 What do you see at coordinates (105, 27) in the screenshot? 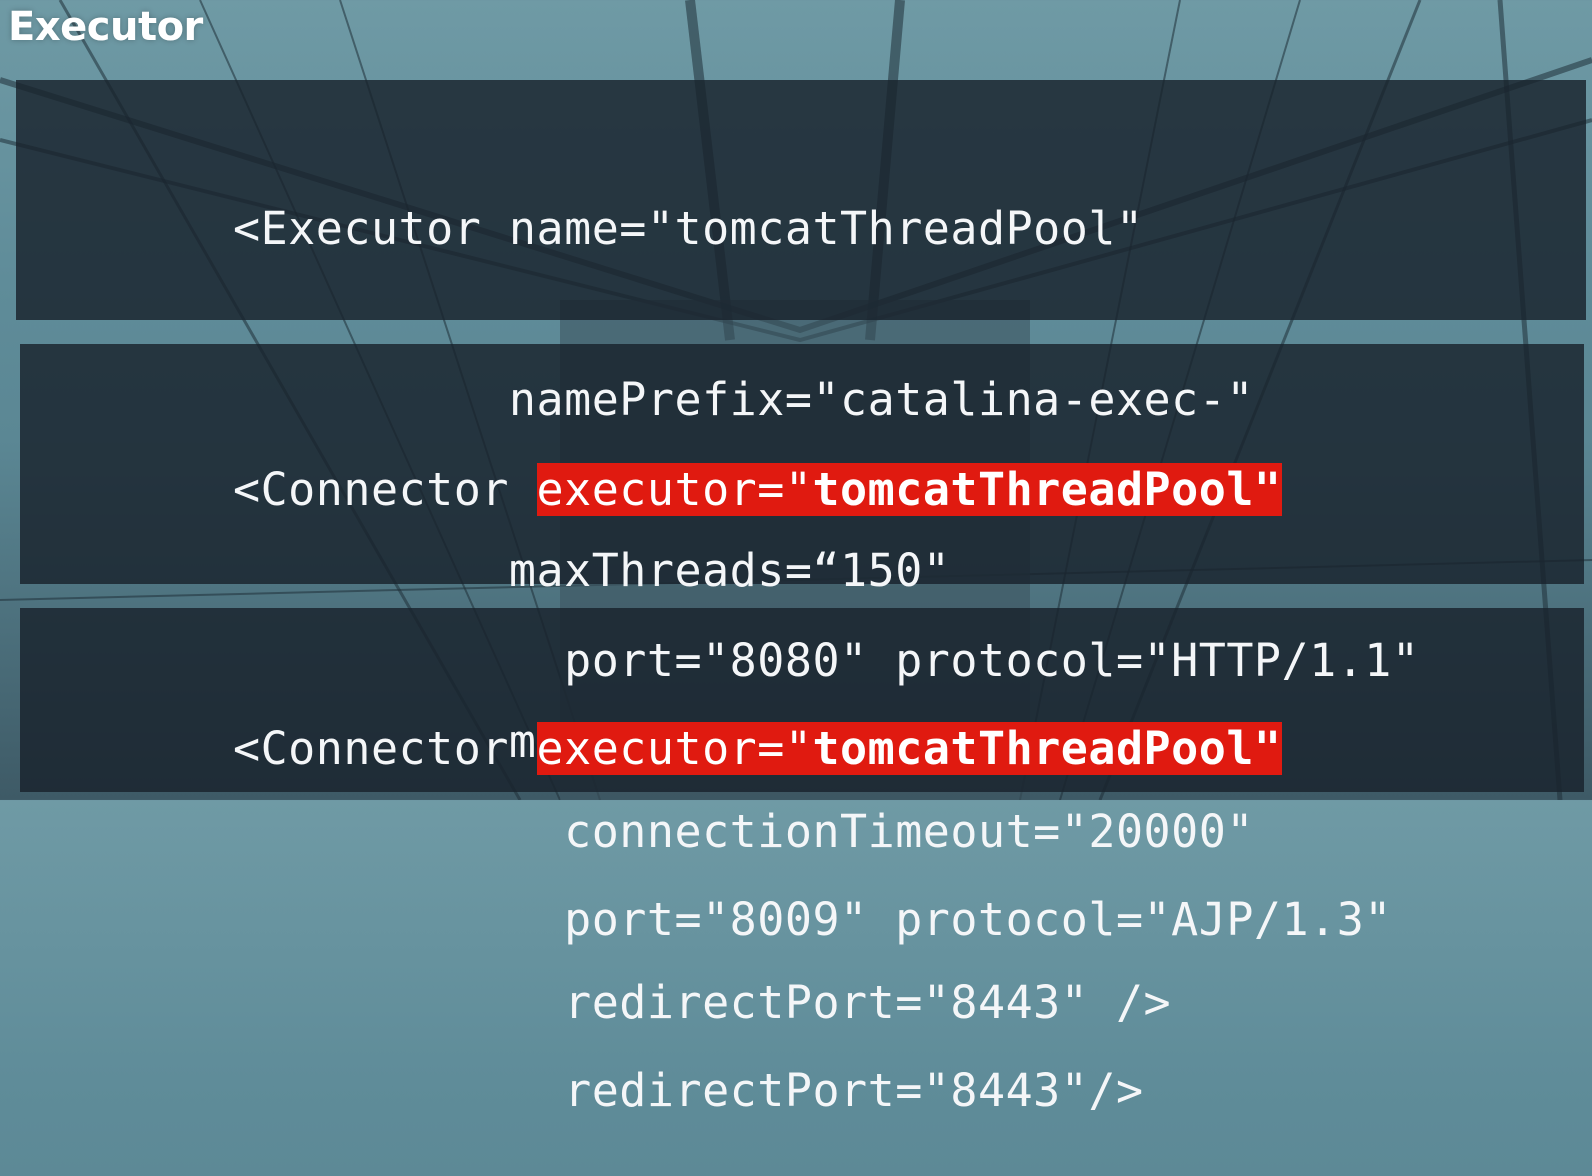
I see `page-title: Executor` at bounding box center [105, 27].